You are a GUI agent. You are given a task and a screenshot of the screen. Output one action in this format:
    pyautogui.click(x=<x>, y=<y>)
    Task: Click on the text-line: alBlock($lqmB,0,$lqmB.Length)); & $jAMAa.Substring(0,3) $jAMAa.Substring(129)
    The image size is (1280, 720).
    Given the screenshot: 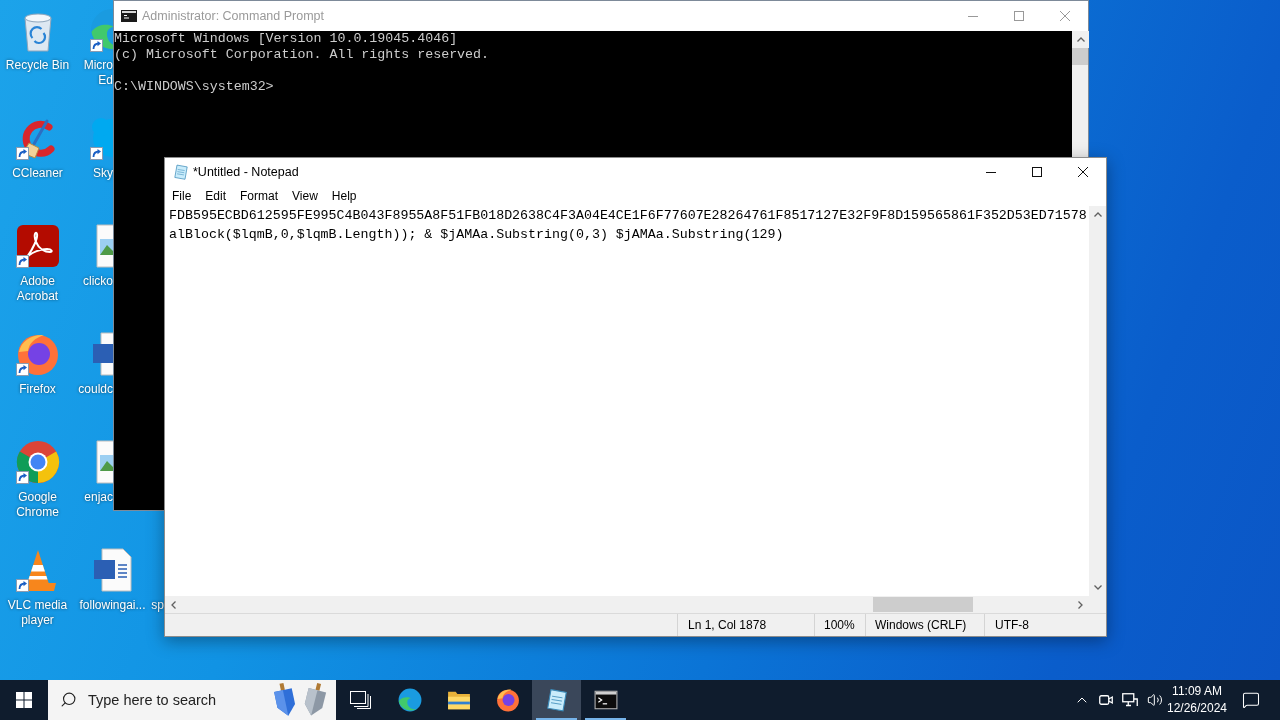 What is the action you would take?
    pyautogui.click(x=476, y=235)
    